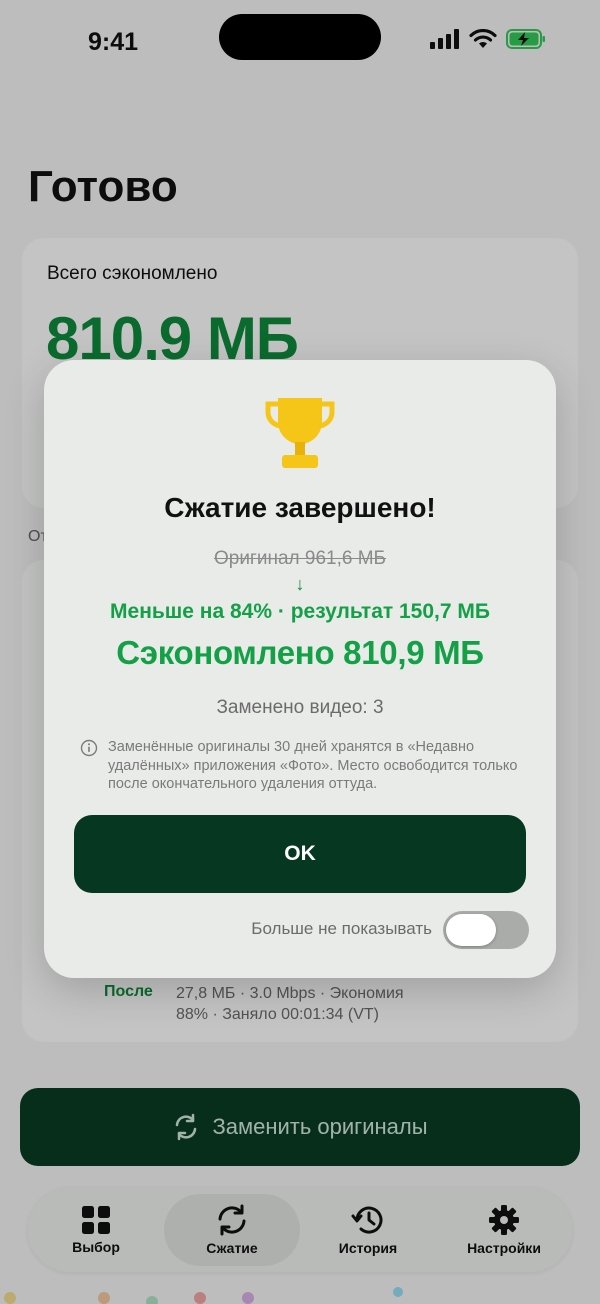 The image size is (600, 1304). Describe the element at coordinates (300, 433) in the screenshot. I see `trophy-icon` at that location.